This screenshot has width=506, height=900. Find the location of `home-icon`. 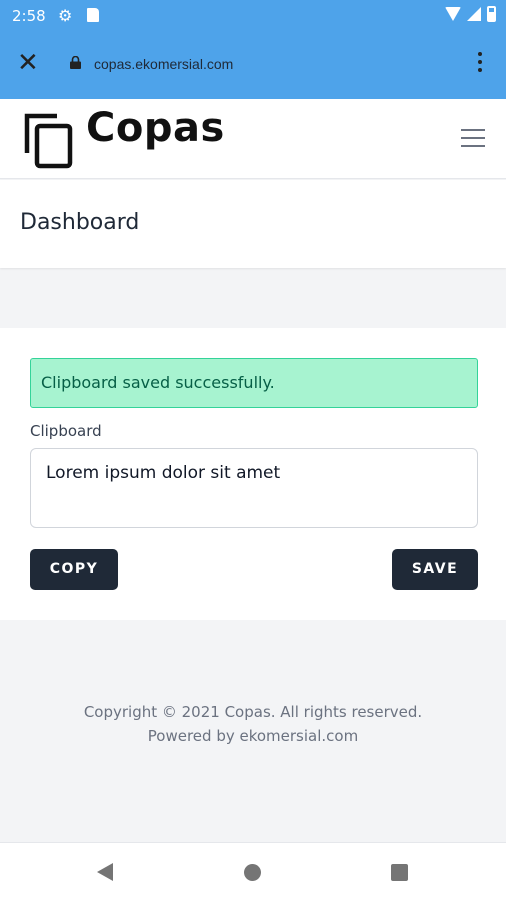

home-icon is located at coordinates (252, 872).